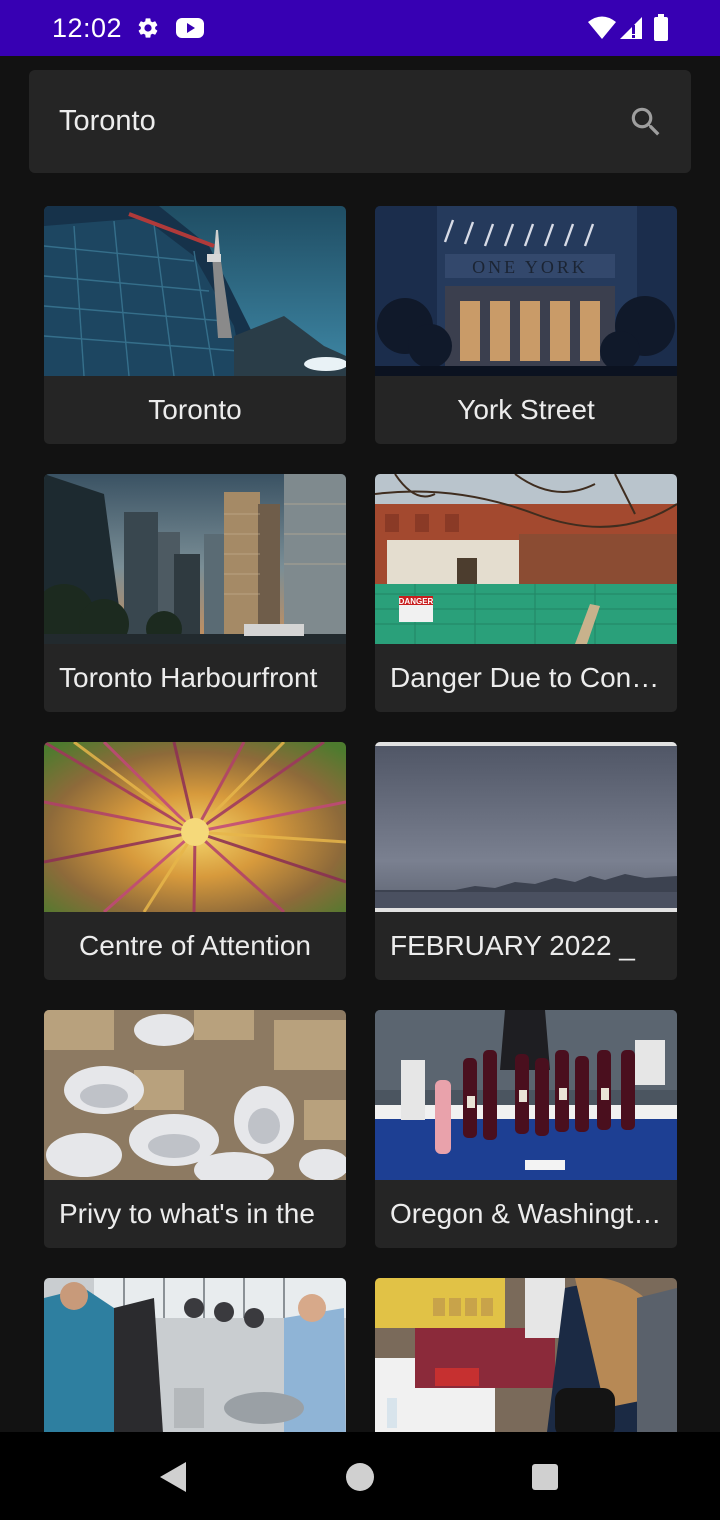 The width and height of the screenshot is (720, 1520). What do you see at coordinates (188, 677) in the screenshot?
I see `result-title: Toronto Harbourfront` at bounding box center [188, 677].